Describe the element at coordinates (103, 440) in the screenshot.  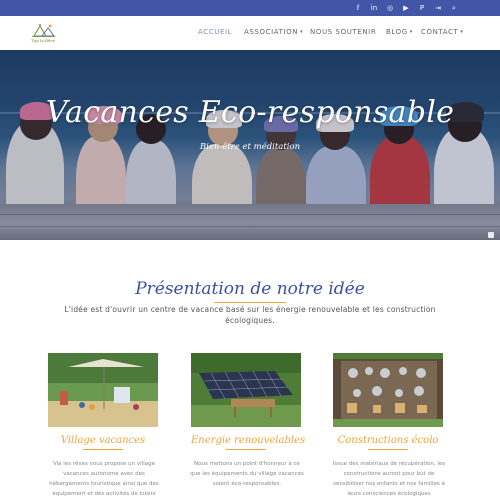
I see `card-title-village: Village vacances` at that location.